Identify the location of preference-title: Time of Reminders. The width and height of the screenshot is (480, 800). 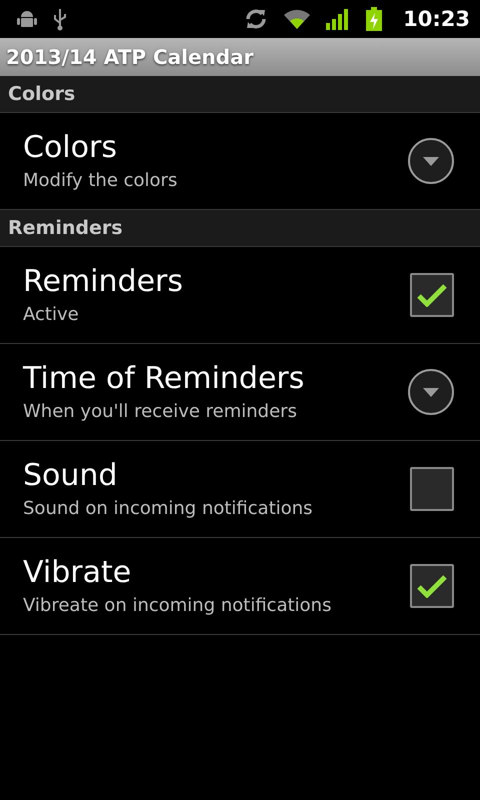
(164, 379).